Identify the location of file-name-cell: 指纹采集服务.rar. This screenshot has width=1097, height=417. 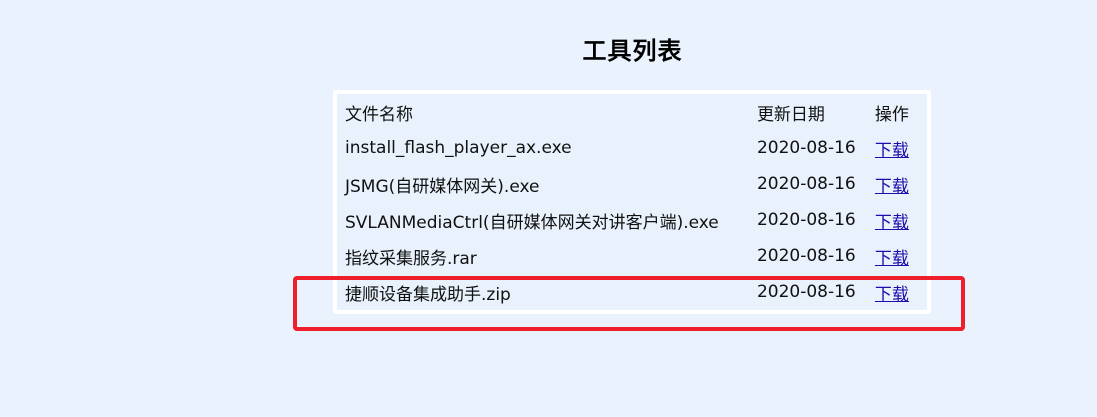
(411, 258).